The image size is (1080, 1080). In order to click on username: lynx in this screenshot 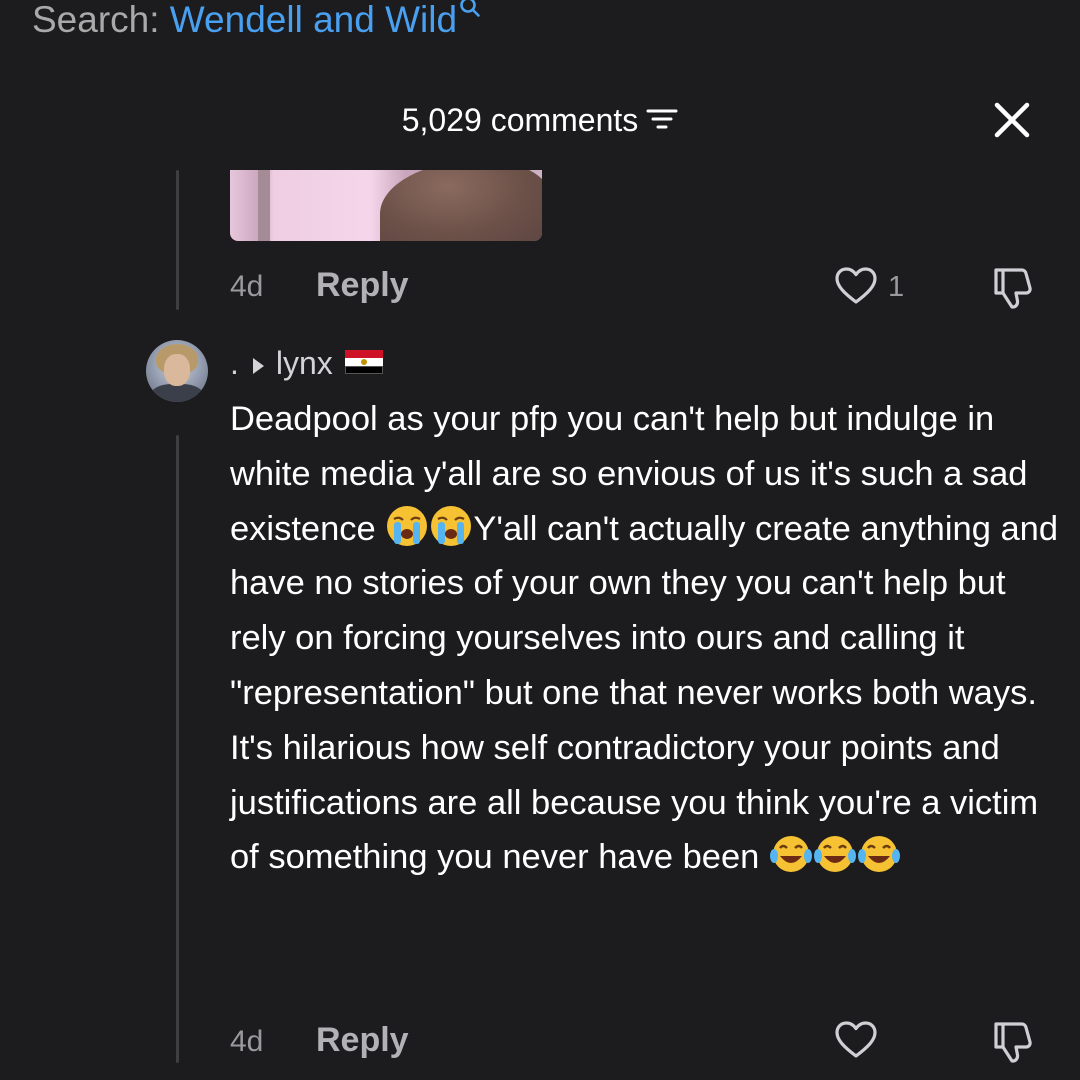, I will do `click(304, 363)`.